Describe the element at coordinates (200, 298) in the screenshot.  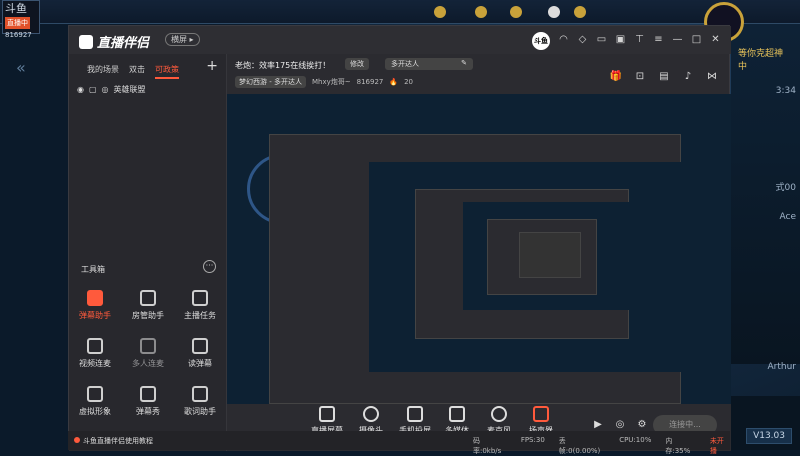
I see `task-icon` at that location.